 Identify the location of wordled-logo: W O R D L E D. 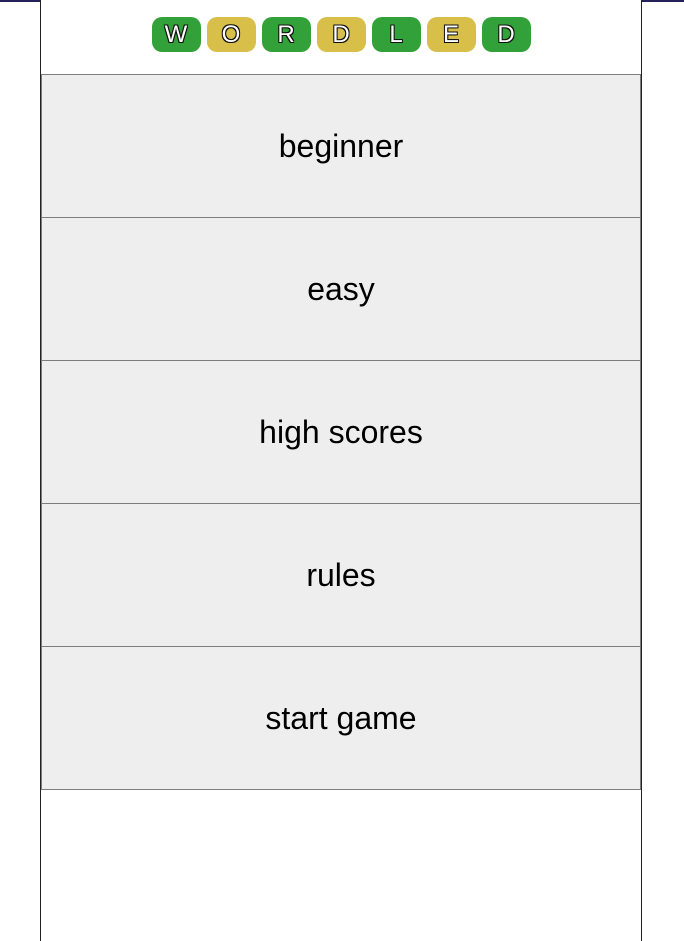
(341, 34).